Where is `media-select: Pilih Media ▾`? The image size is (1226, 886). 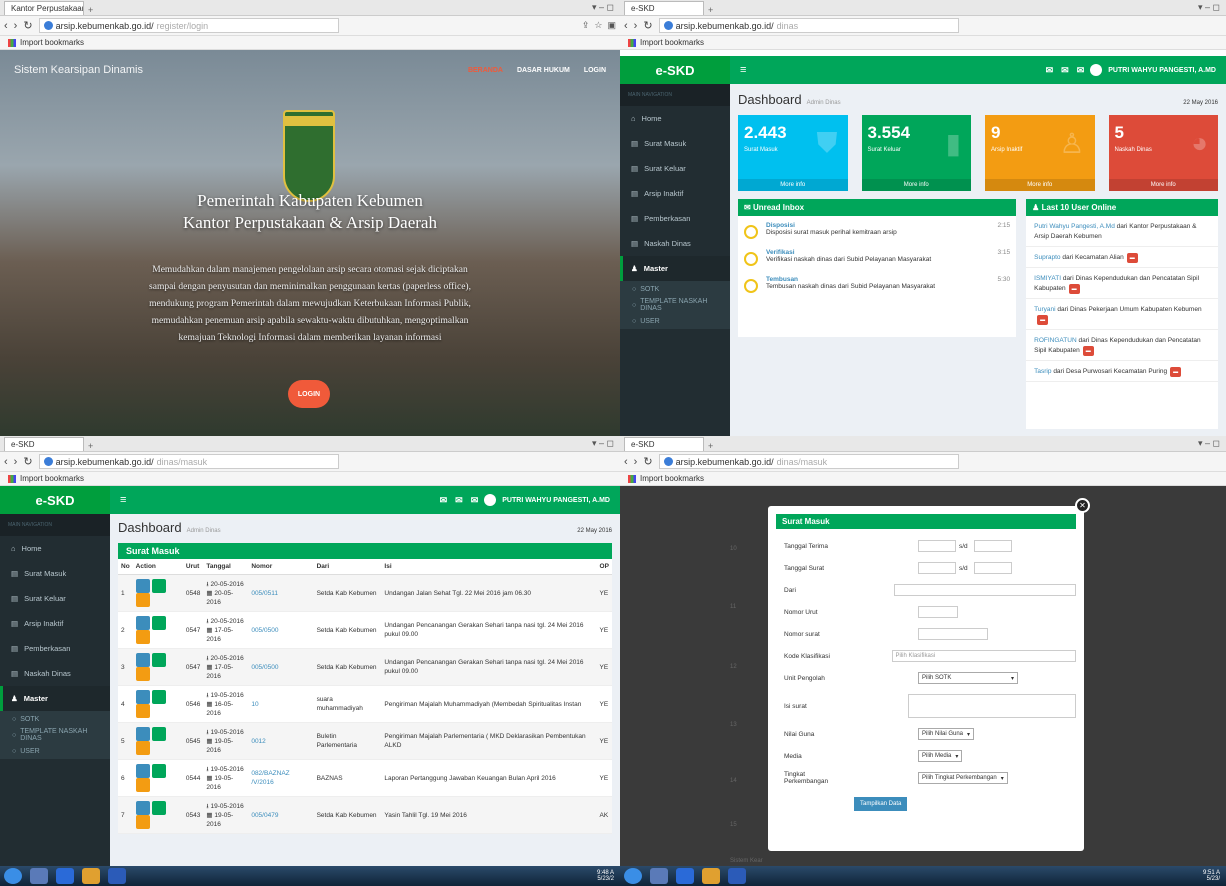
media-select: Pilih Media ▾ is located at coordinates (940, 756).